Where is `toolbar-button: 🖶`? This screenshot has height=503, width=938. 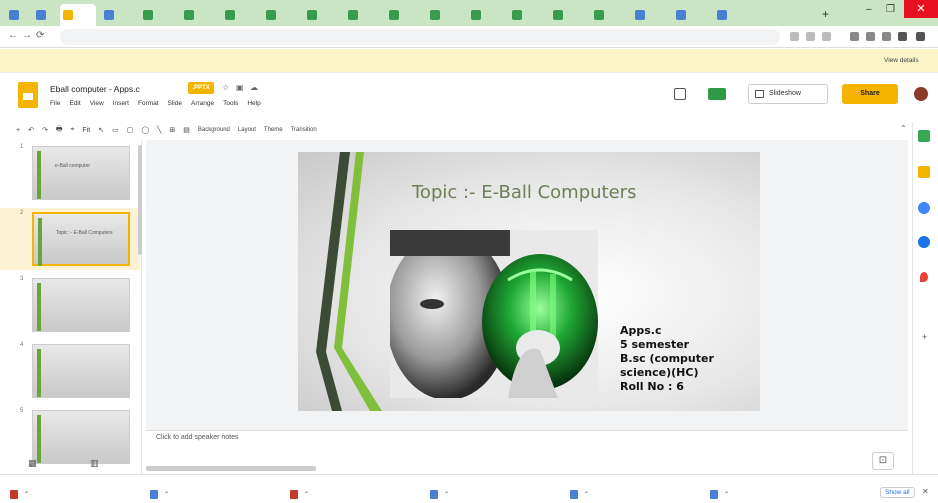 toolbar-button: 🖶 is located at coordinates (59, 130).